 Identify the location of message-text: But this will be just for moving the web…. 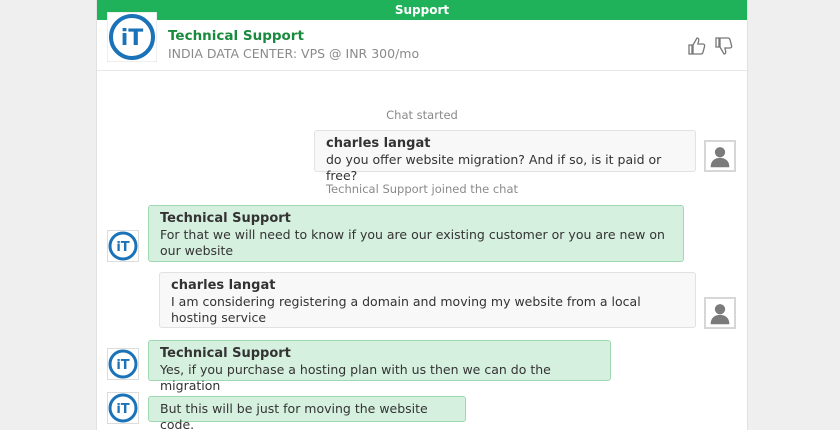
(294, 415).